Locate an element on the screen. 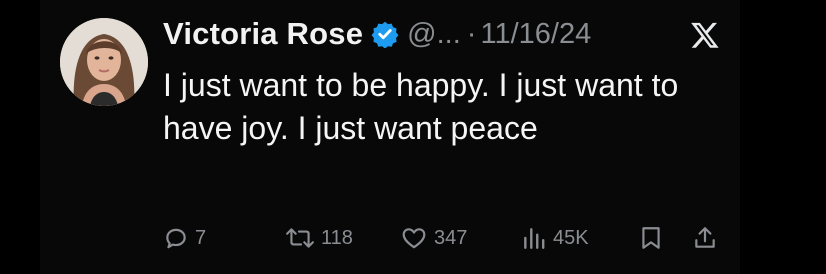 This screenshot has height=274, width=826. share-button is located at coordinates (705, 238).